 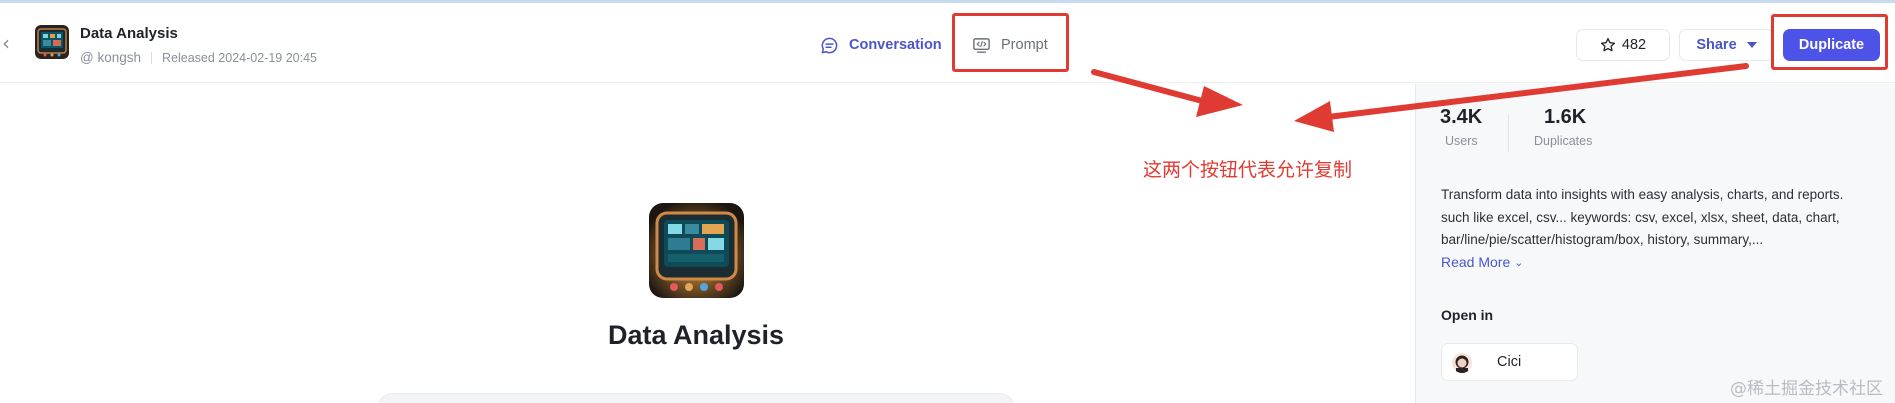 I want to click on highlight-box-duplicate, so click(x=1829, y=42).